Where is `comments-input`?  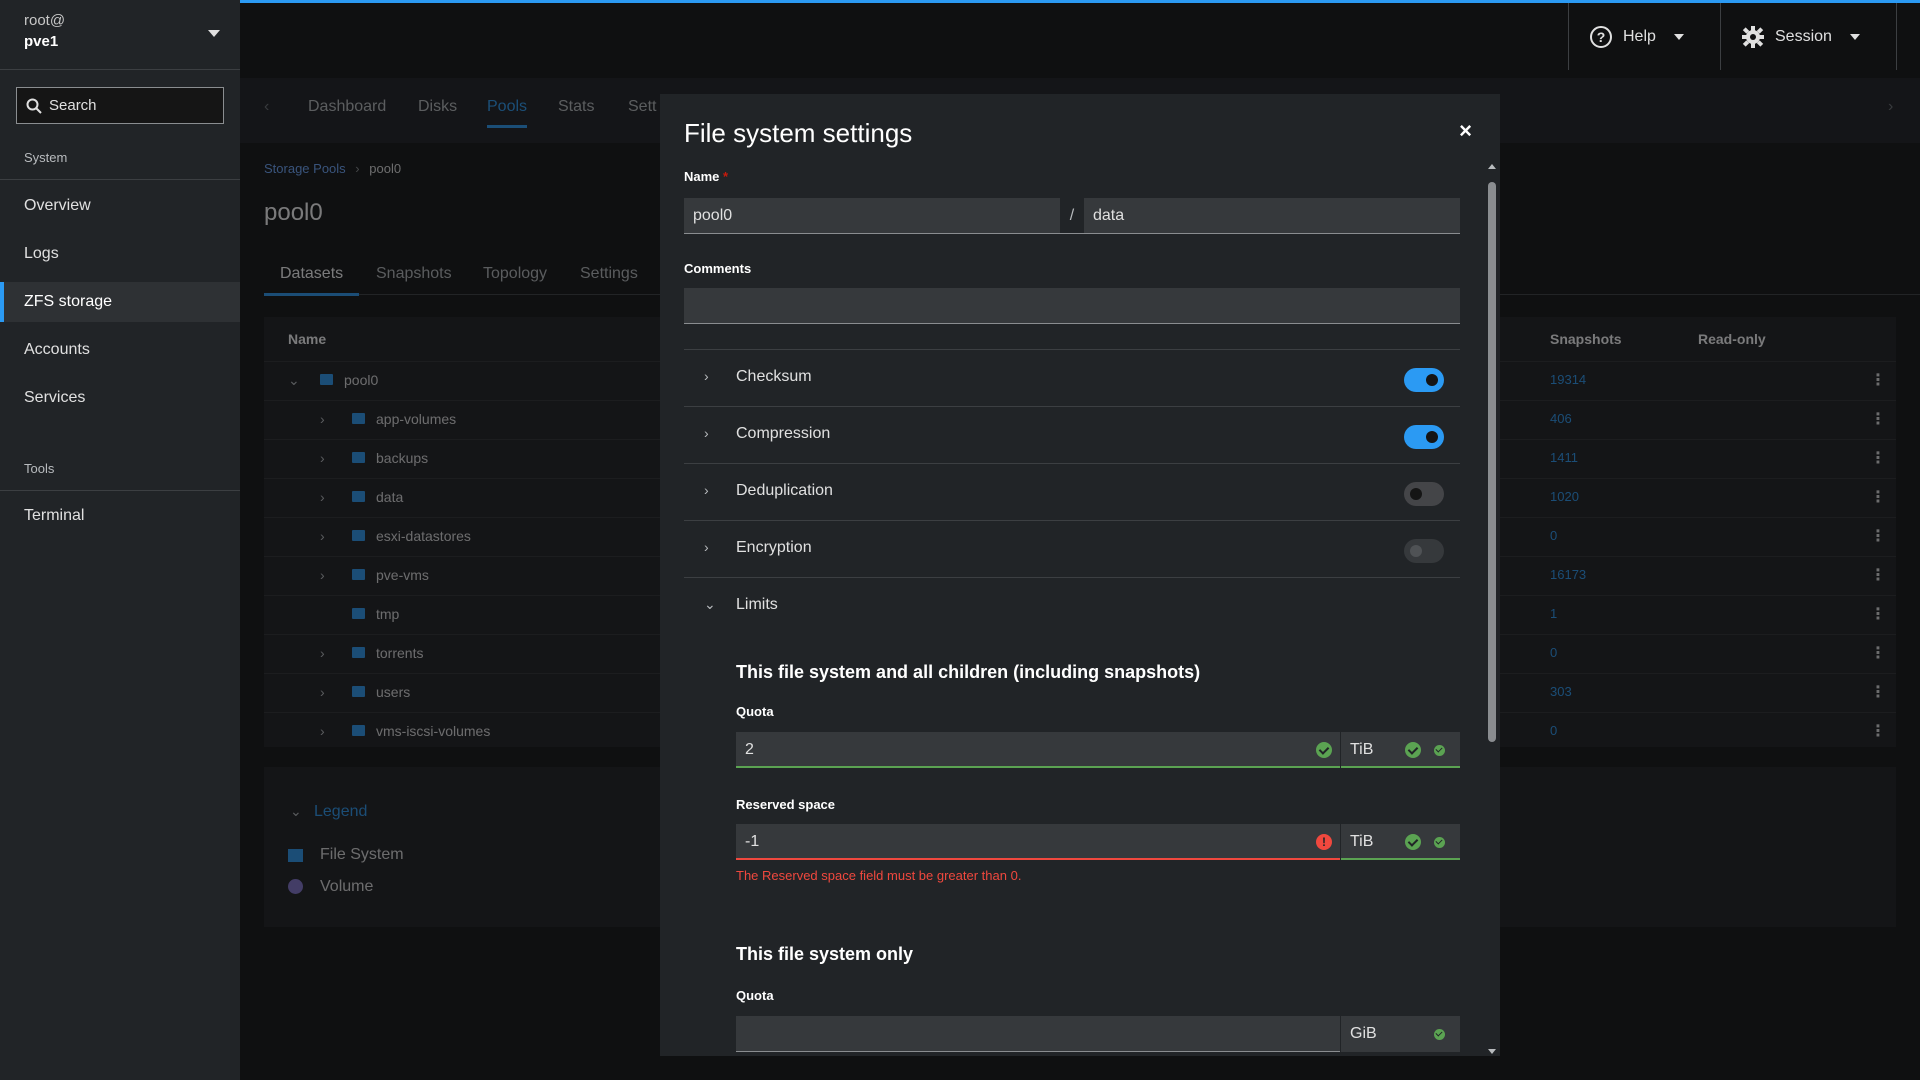
comments-input is located at coordinates (1072, 306).